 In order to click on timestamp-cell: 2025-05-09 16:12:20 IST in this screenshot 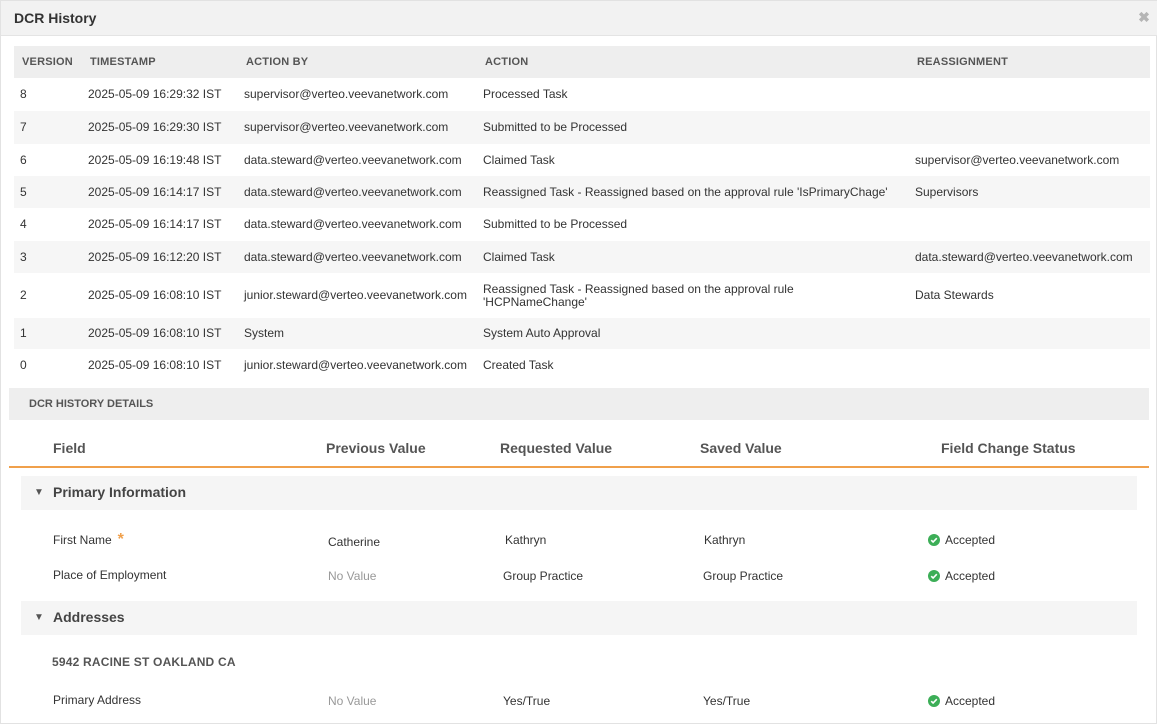, I will do `click(160, 257)`.